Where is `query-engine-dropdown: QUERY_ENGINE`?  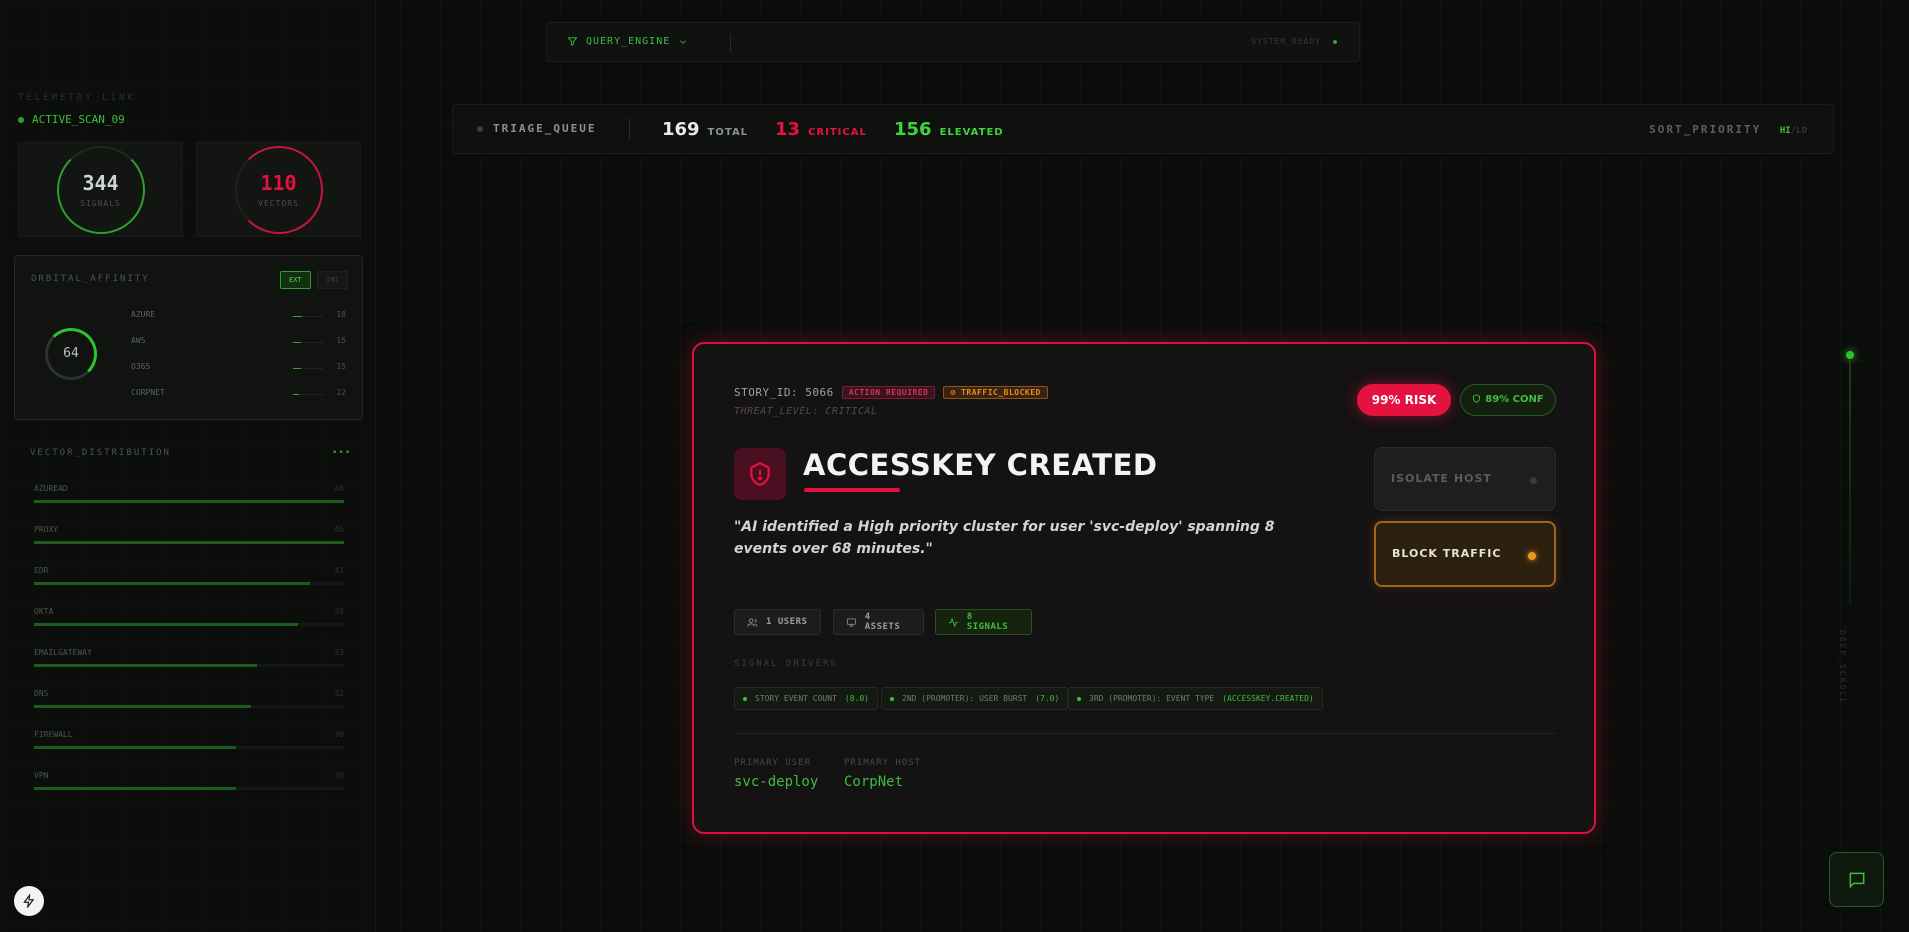
query-engine-dropdown: QUERY_ENGINE is located at coordinates (627, 41).